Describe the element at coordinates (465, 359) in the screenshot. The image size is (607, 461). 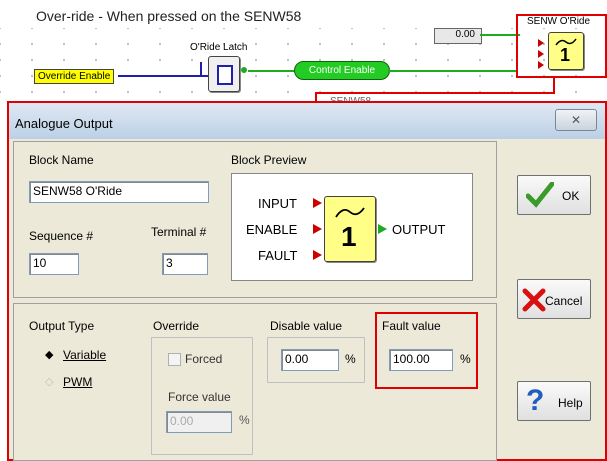
I see `fault-percent: %` at that location.